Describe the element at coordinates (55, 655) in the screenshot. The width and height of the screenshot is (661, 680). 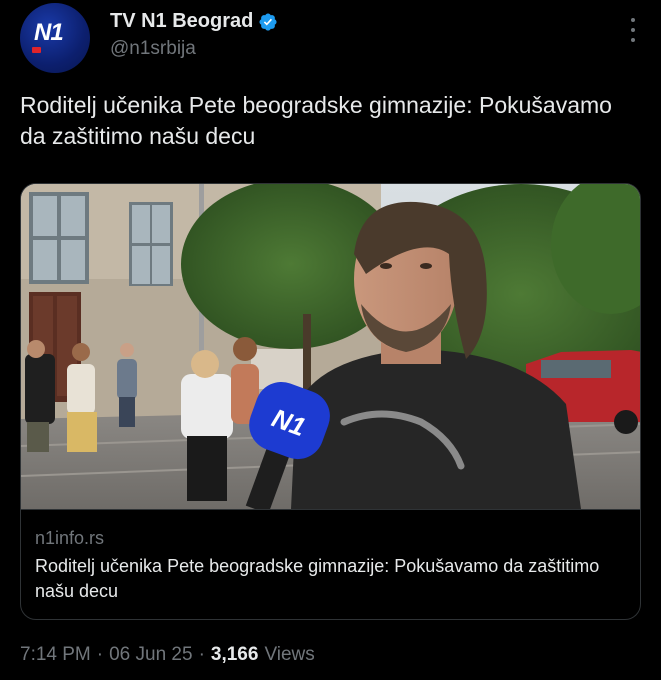
I see `tweet-time: 7:14 PM` at that location.